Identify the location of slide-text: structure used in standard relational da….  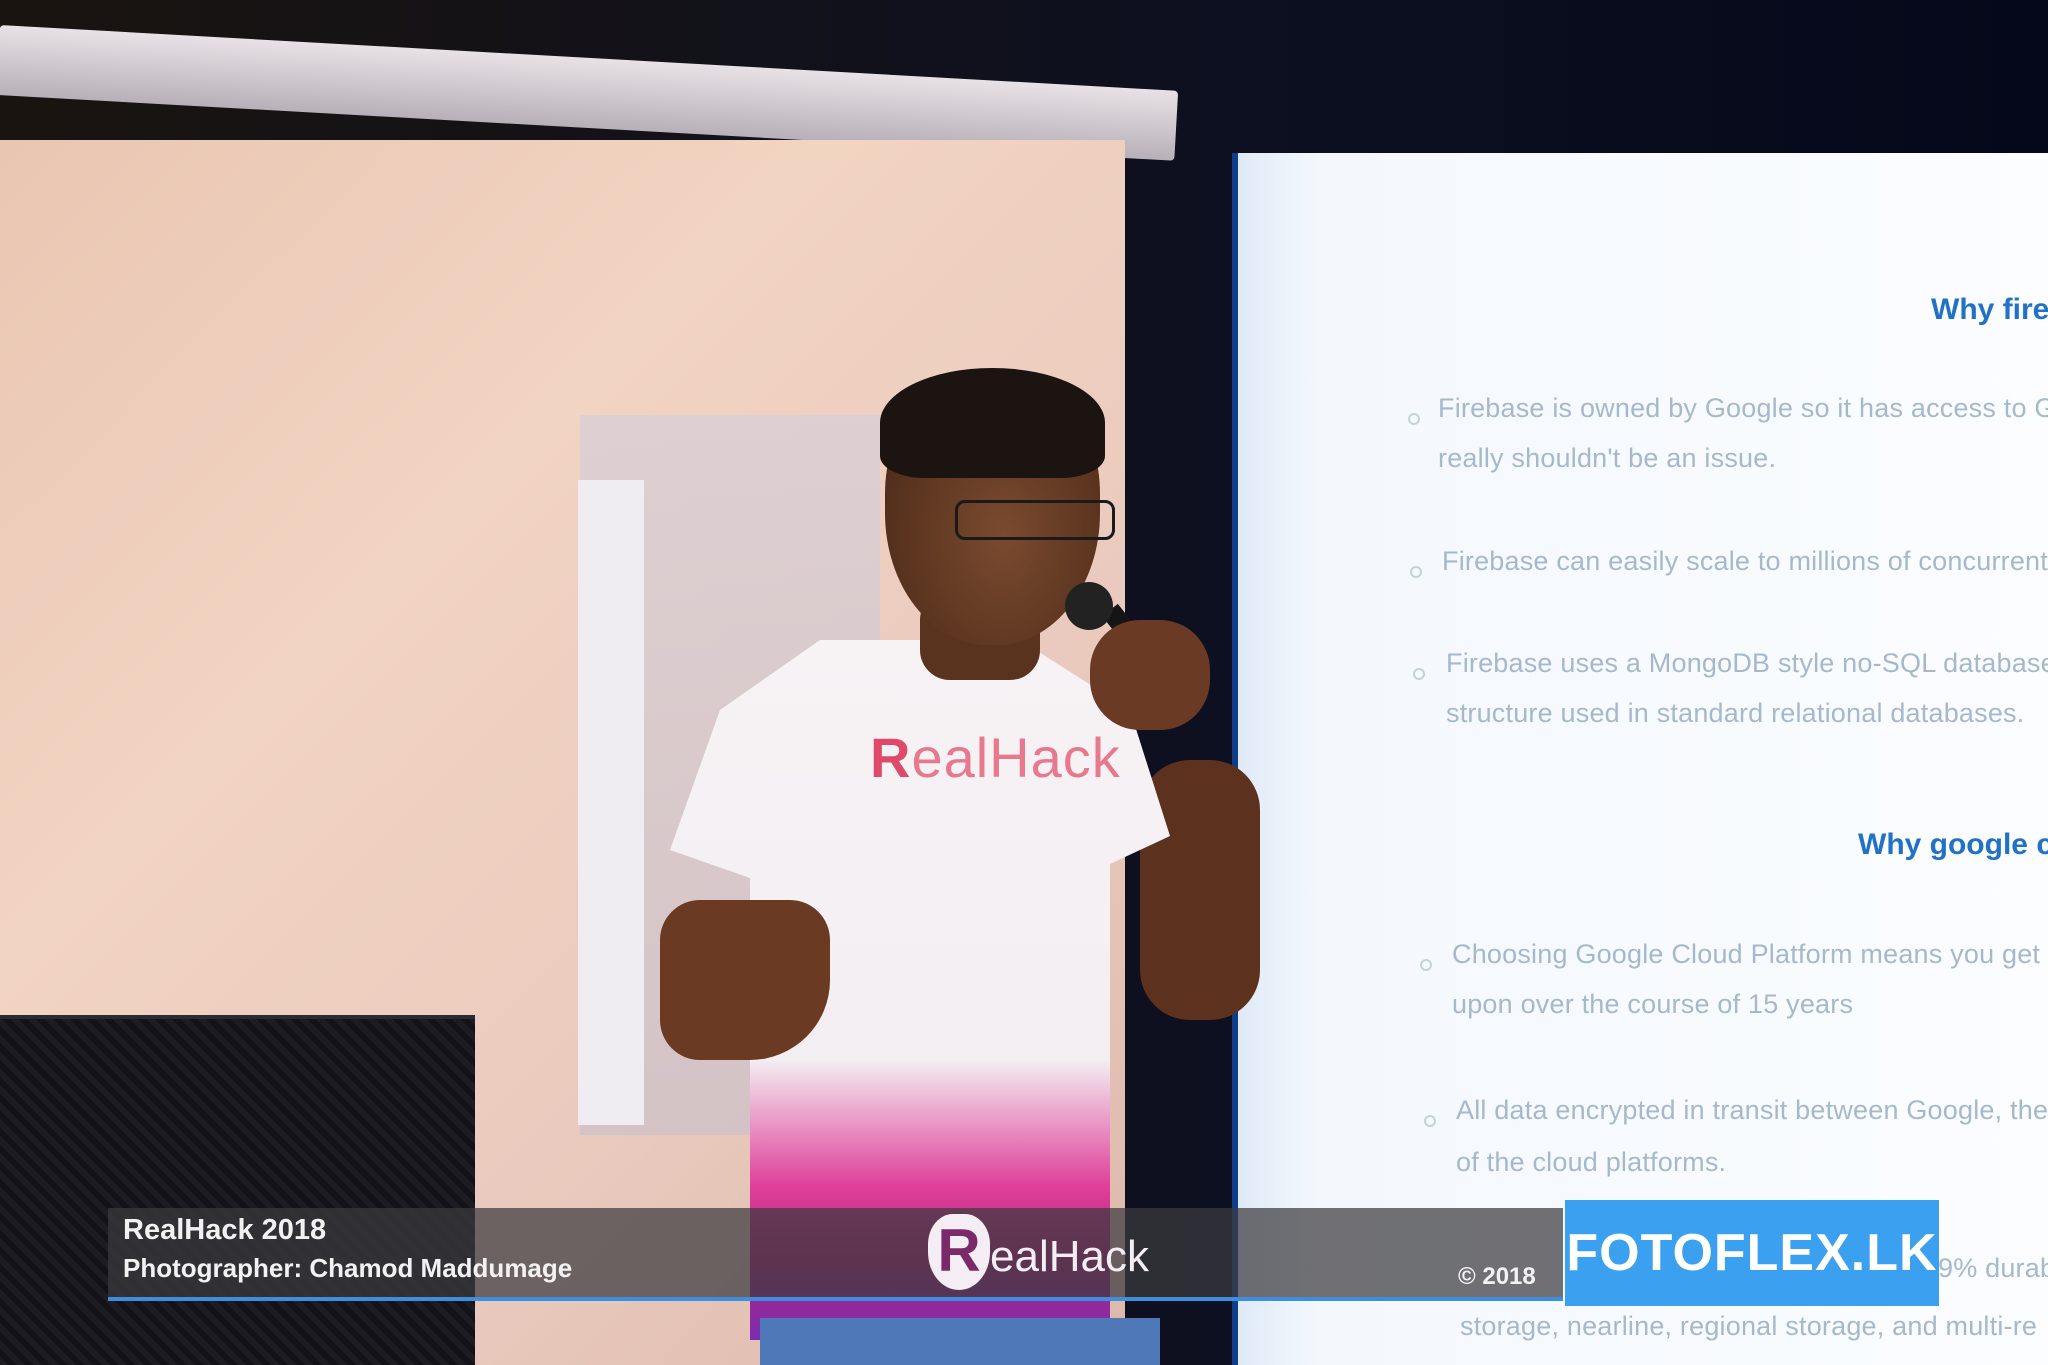
(1735, 713).